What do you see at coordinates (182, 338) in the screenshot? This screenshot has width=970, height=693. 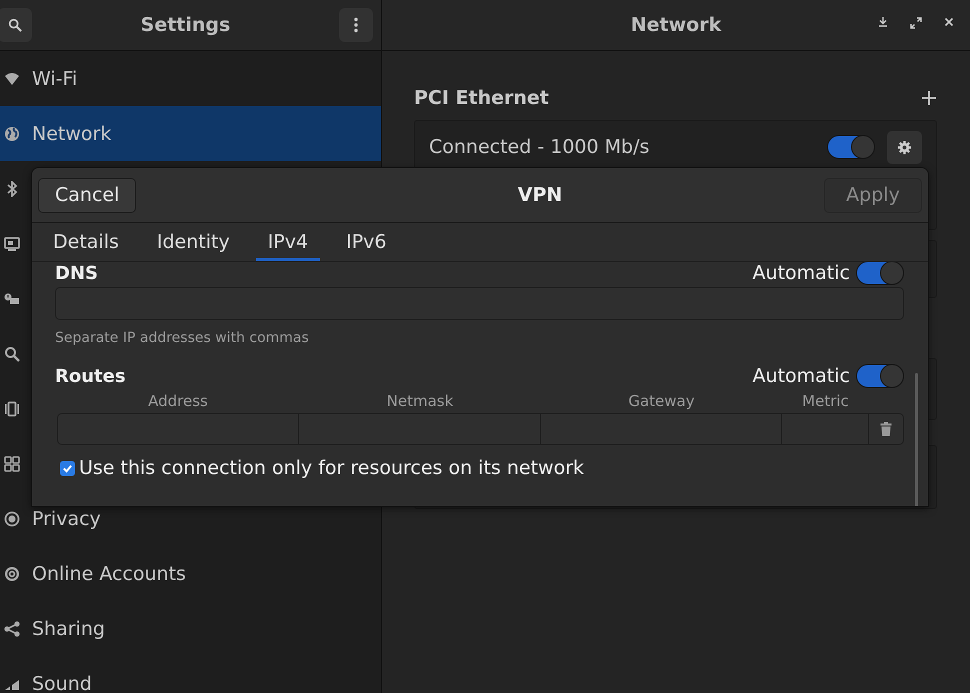 I see `field-hint: Separate IP addresses with commas` at bounding box center [182, 338].